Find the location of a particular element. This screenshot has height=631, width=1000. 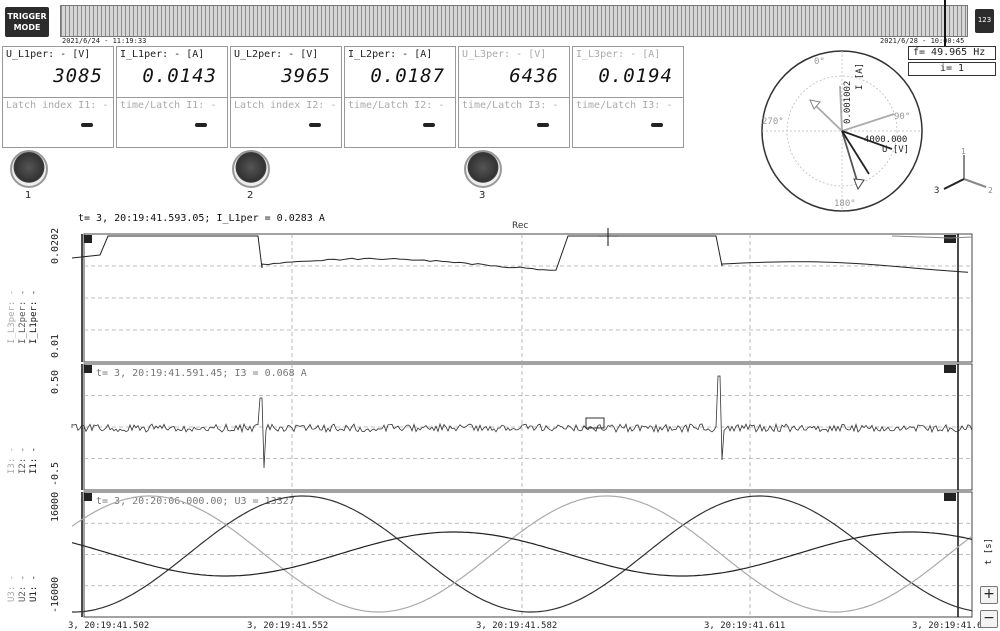

rec-label: Rec is located at coordinates (520, 226).